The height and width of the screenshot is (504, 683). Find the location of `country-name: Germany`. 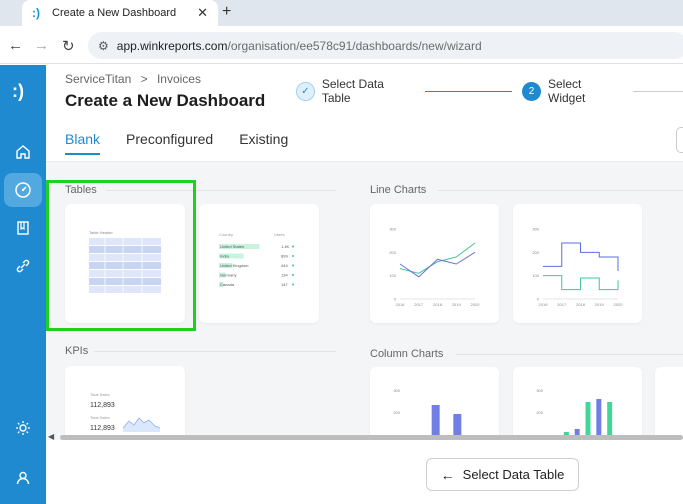

country-name: Germany is located at coordinates (228, 275).